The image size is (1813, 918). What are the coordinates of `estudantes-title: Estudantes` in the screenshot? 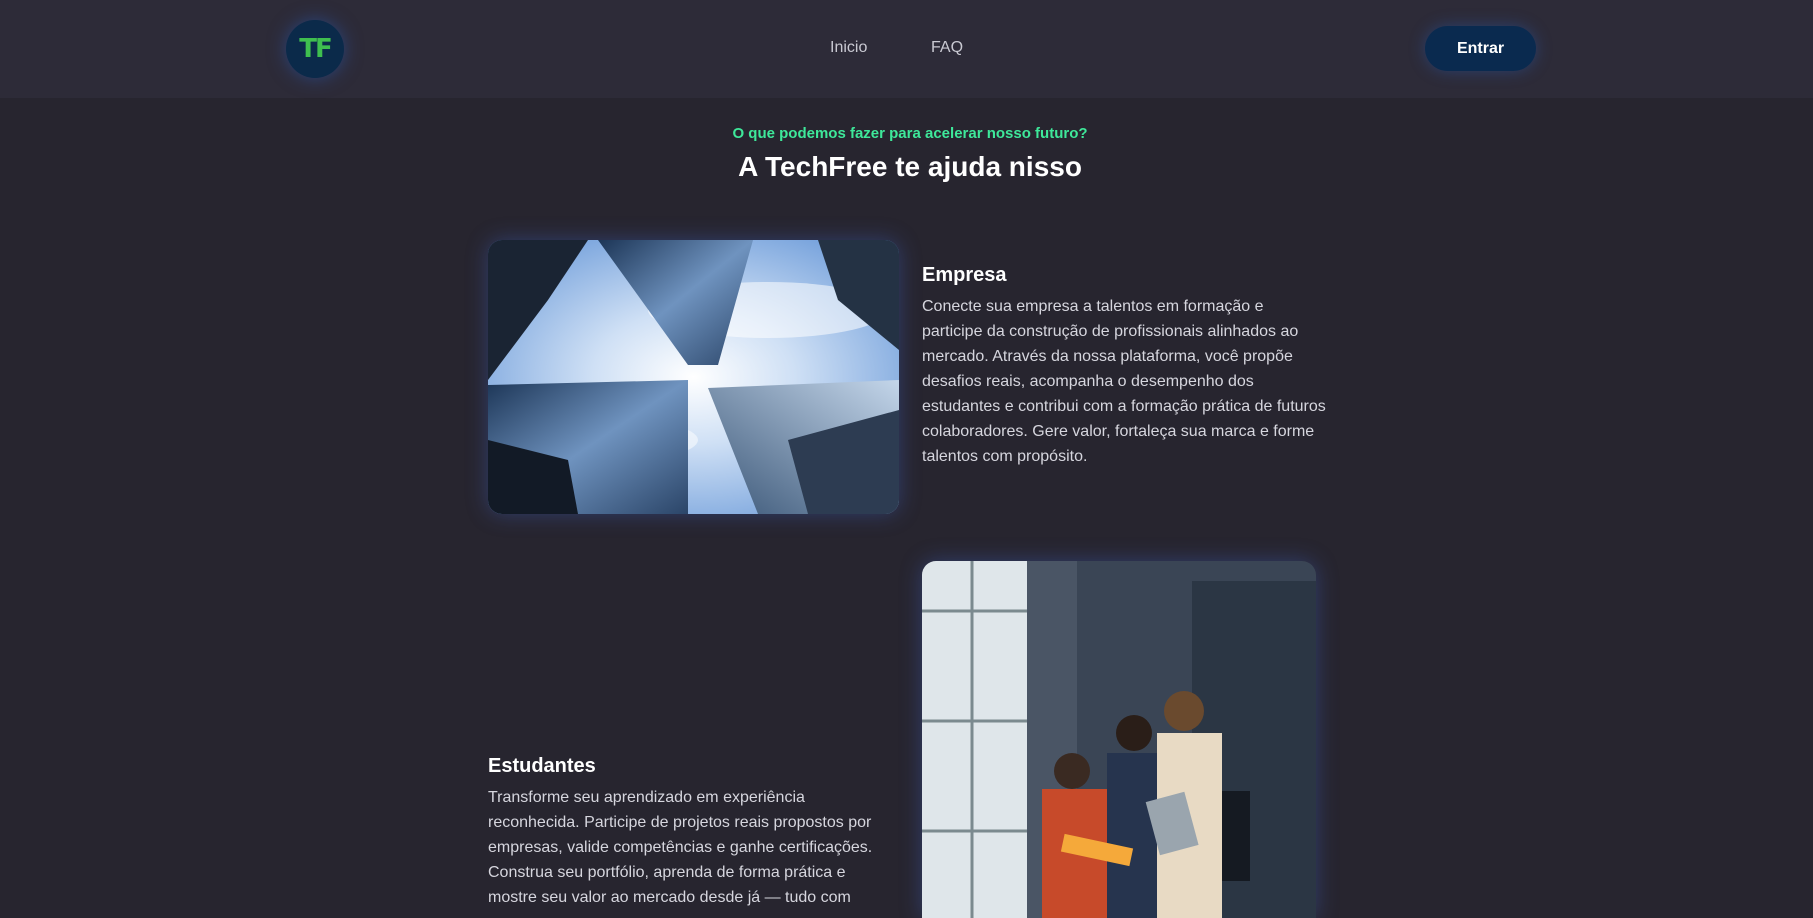 It's located at (542, 766).